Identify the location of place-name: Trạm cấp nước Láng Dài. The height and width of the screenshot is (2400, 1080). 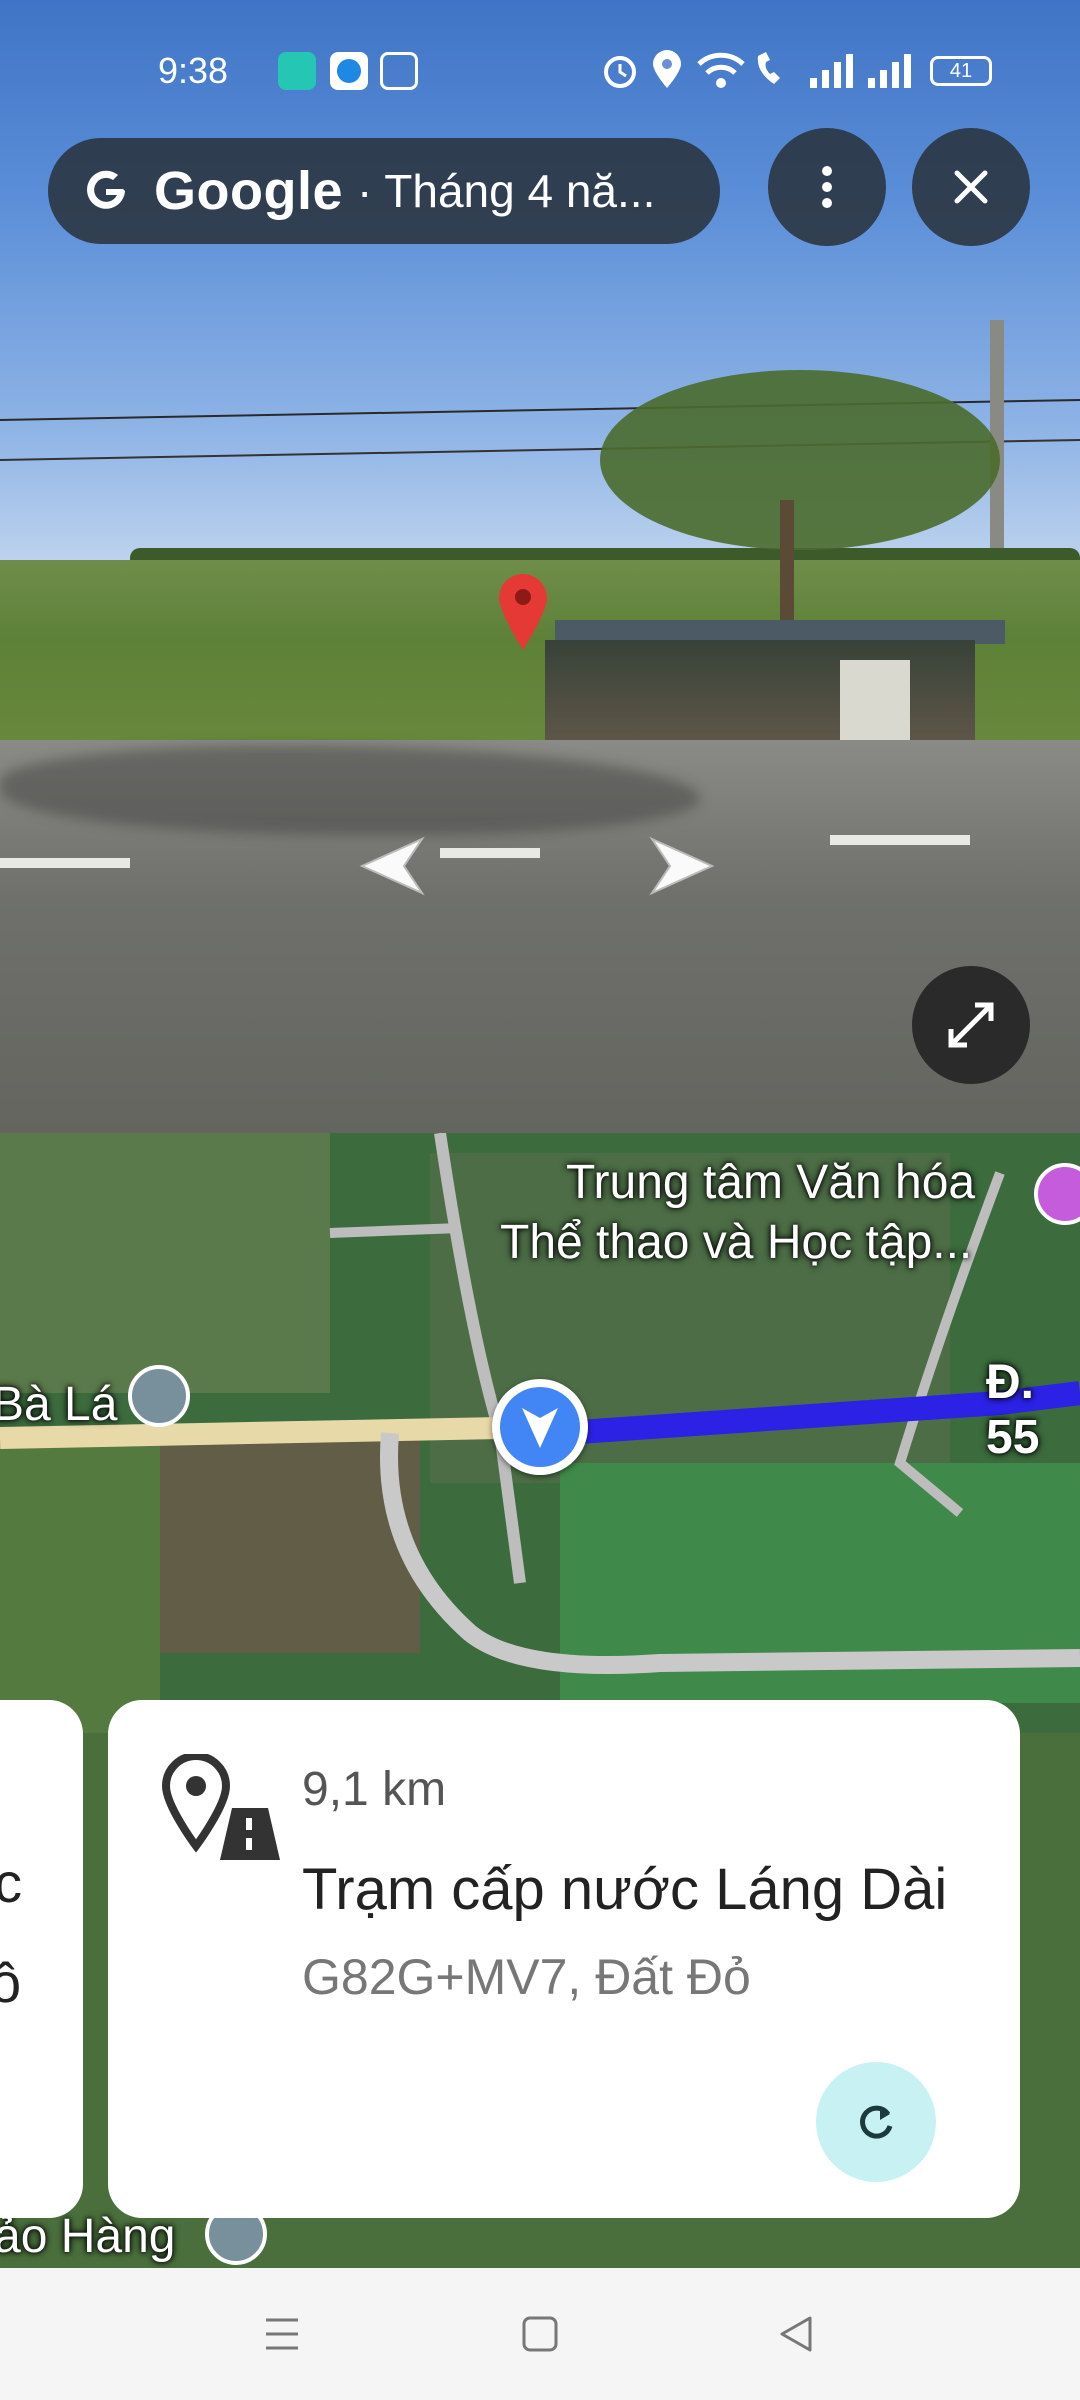
(625, 1889).